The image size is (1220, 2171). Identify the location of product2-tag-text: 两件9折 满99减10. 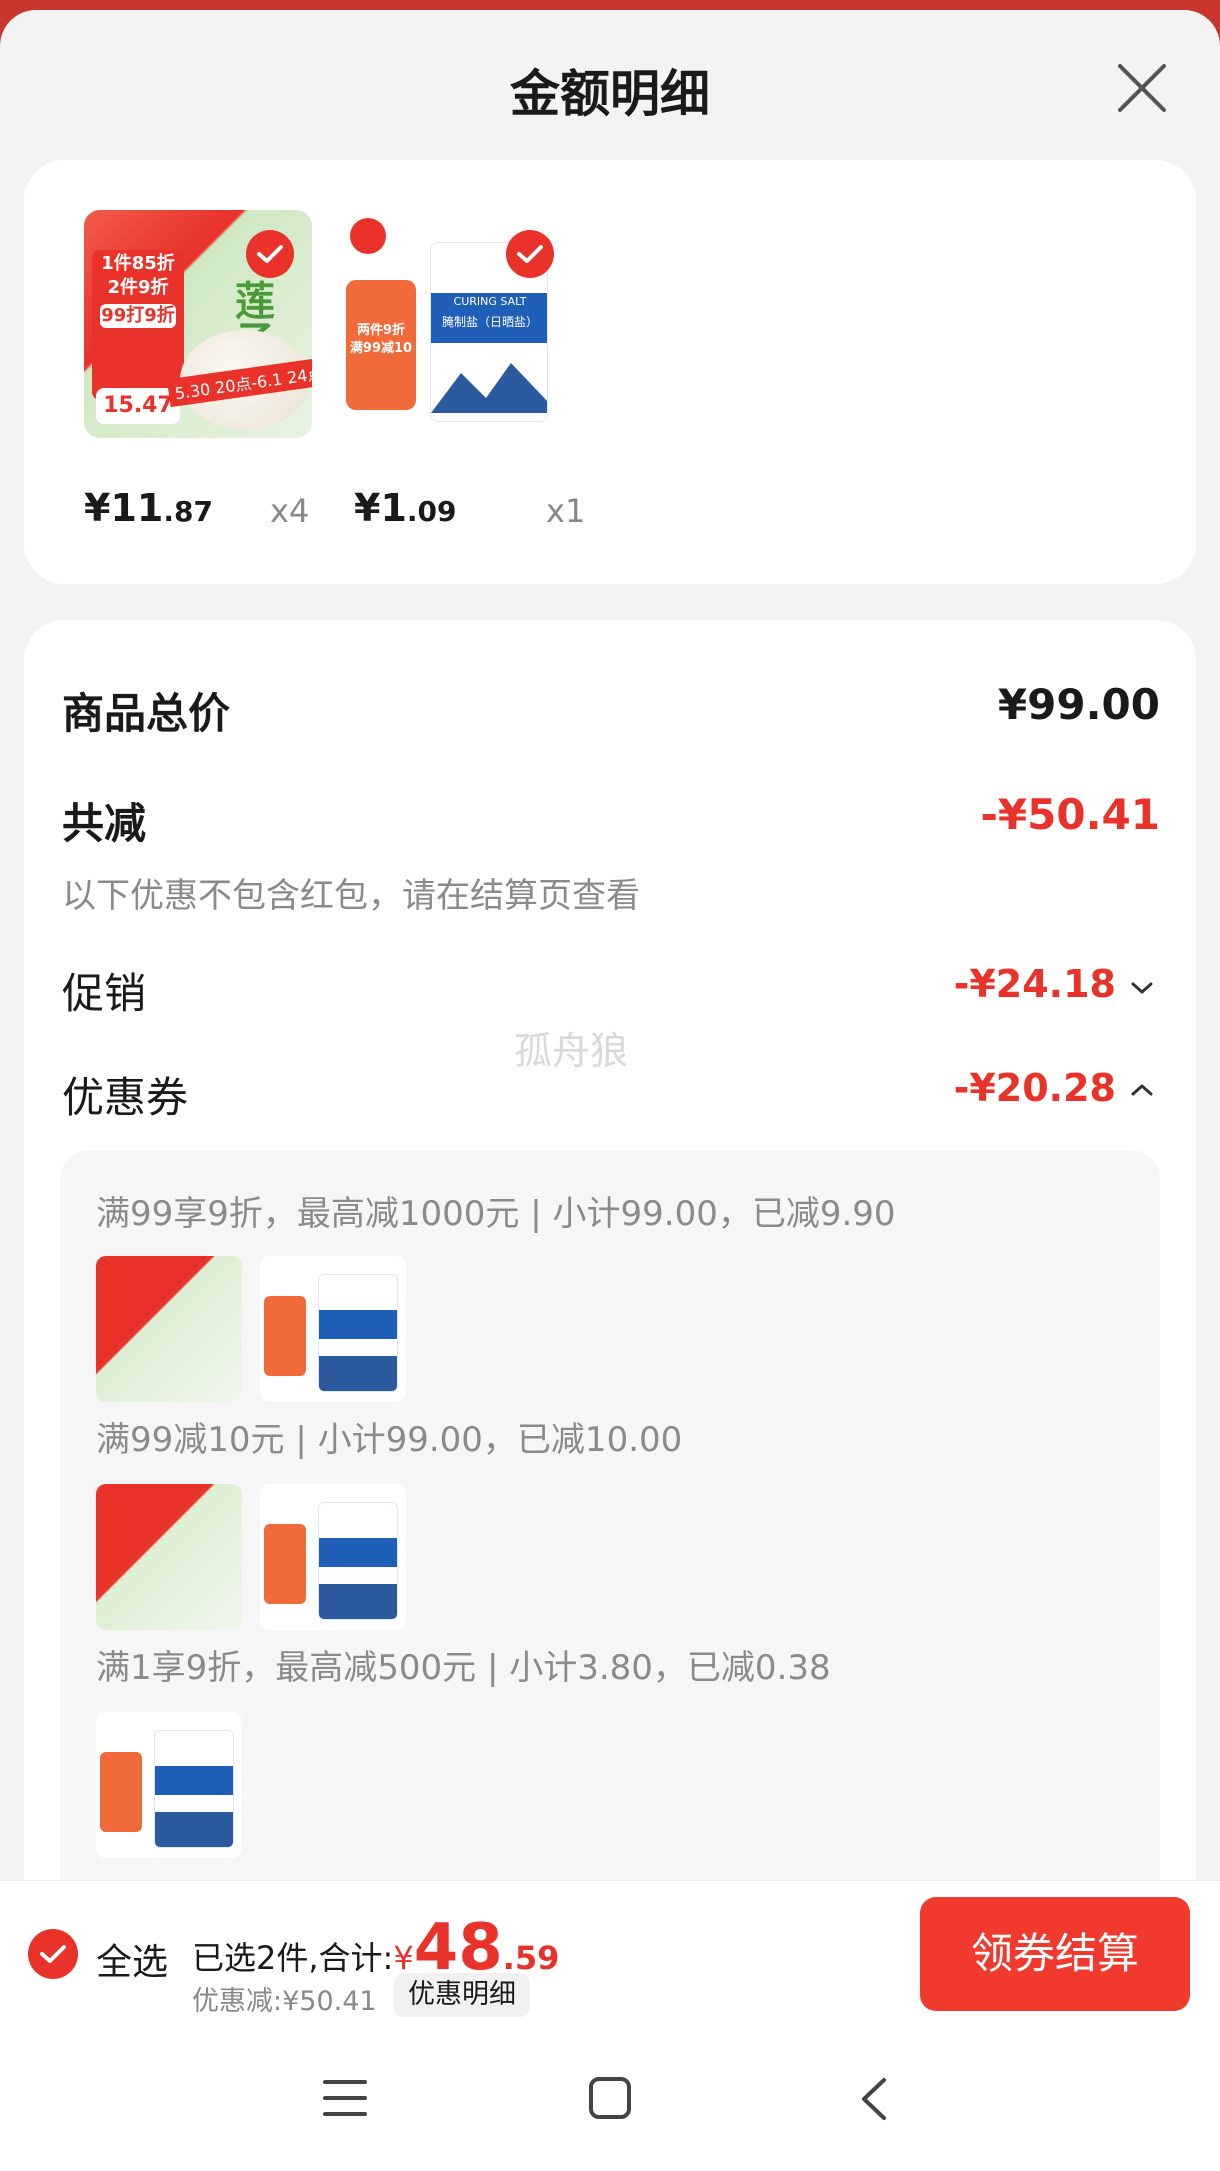
(381, 339).